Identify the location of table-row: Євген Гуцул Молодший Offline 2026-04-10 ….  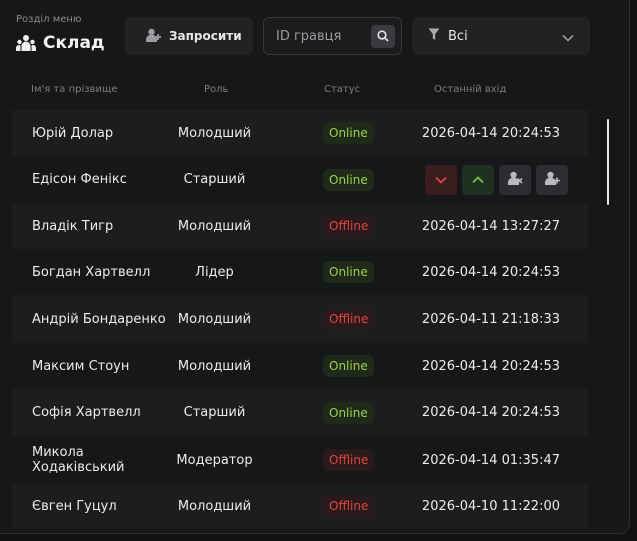
(300, 506).